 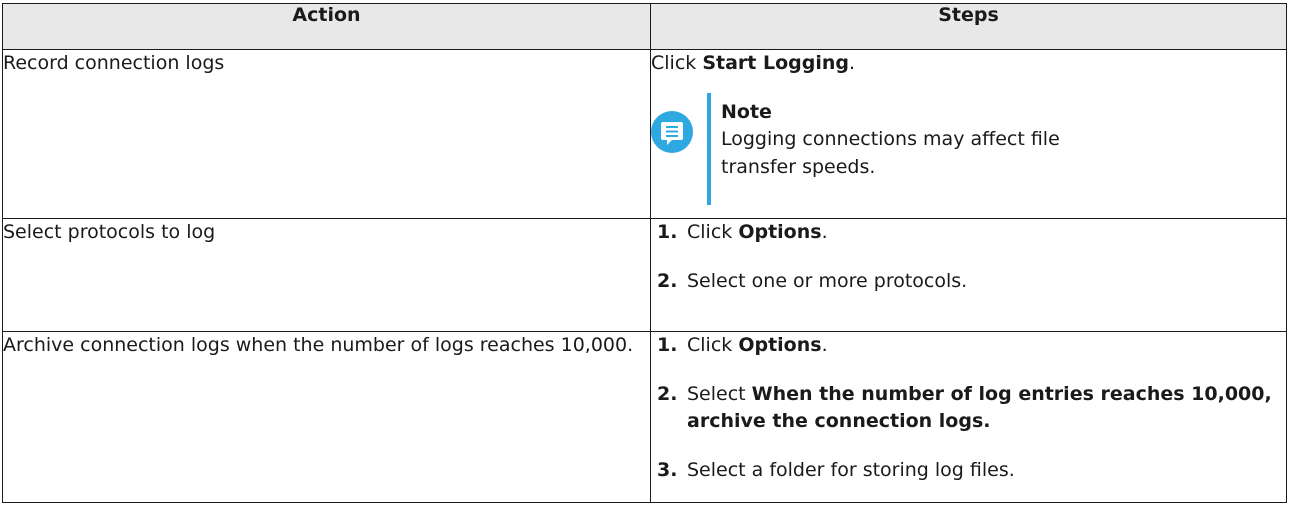 I want to click on step-text: Click Start Logging., so click(x=968, y=63).